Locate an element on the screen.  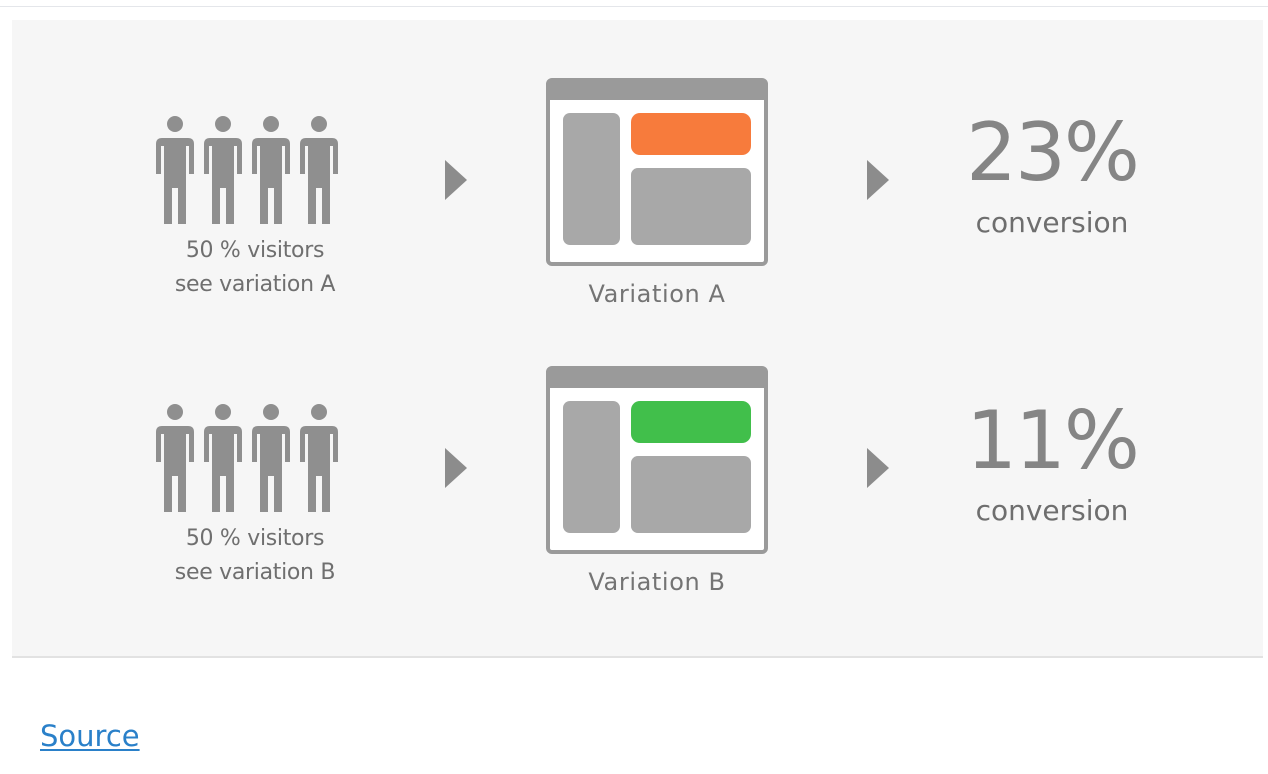
top-divider is located at coordinates (634, 6).